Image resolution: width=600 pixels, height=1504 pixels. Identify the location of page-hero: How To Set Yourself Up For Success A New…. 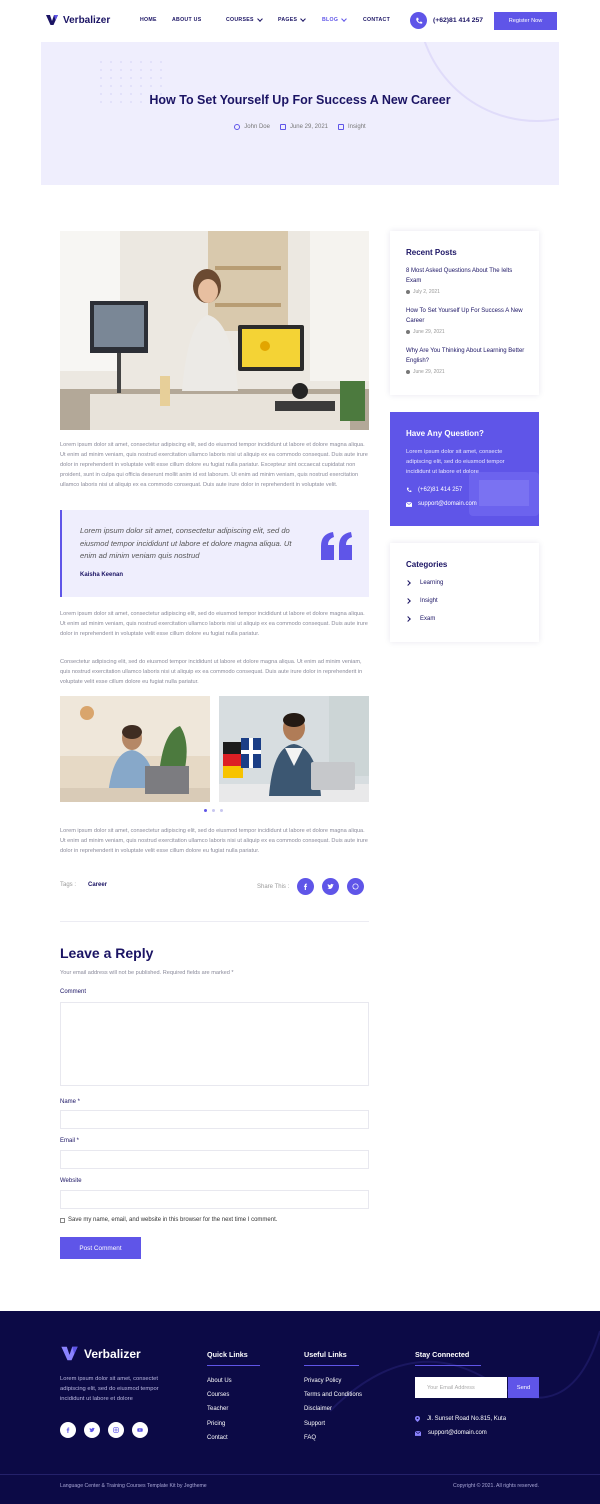
(300, 113).